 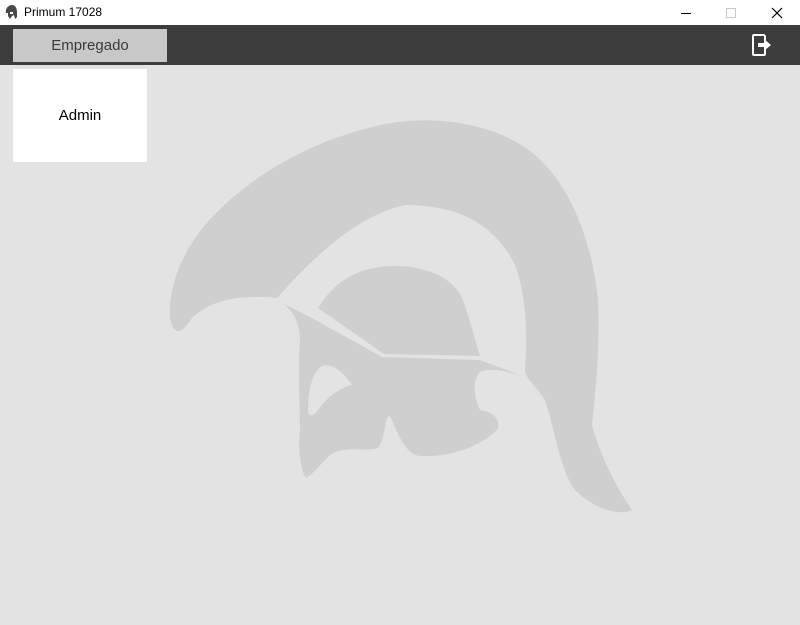 I want to click on maximize-button, so click(x=731, y=12).